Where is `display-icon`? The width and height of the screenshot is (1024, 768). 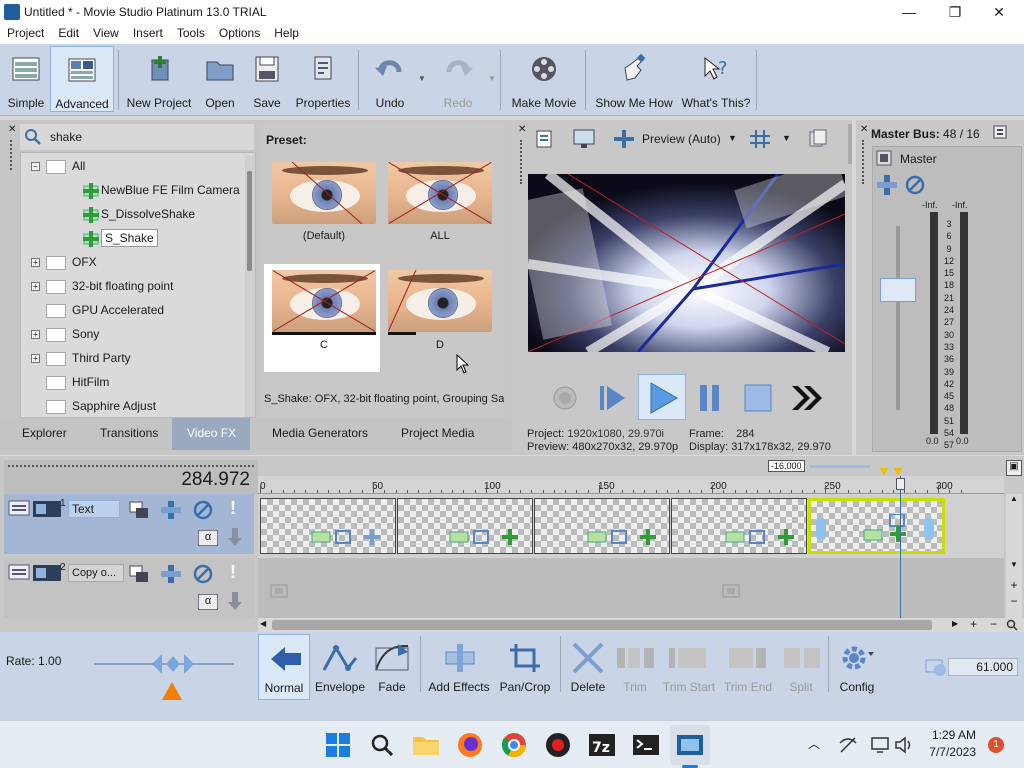
display-icon is located at coordinates (880, 745).